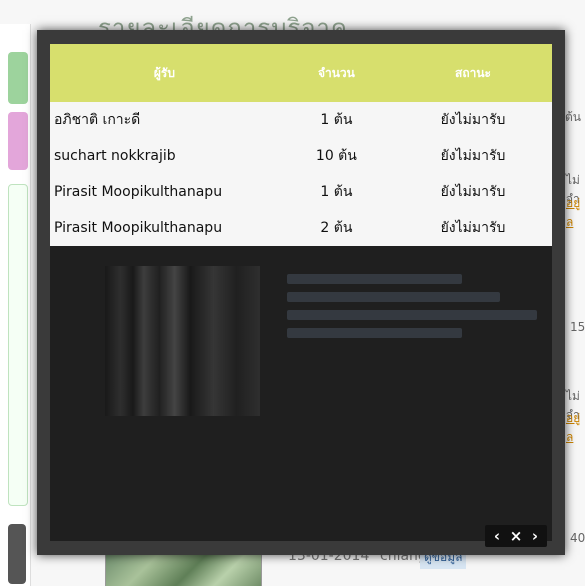 This screenshot has width=585, height=586. What do you see at coordinates (575, 428) in the screenshot?
I see `bg-right-link-2: อยู่ล` at bounding box center [575, 428].